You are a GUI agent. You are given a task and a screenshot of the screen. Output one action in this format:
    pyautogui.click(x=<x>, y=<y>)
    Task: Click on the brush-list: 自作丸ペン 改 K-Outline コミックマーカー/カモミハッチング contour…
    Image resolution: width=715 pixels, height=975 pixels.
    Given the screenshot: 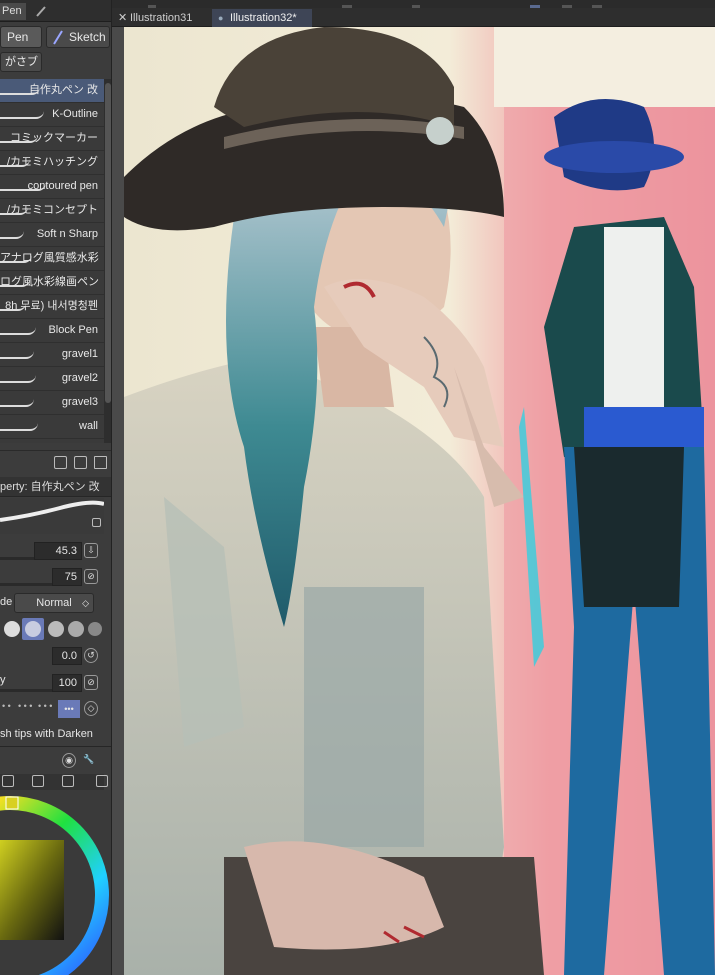 What is the action you would take?
    pyautogui.click(x=52, y=261)
    